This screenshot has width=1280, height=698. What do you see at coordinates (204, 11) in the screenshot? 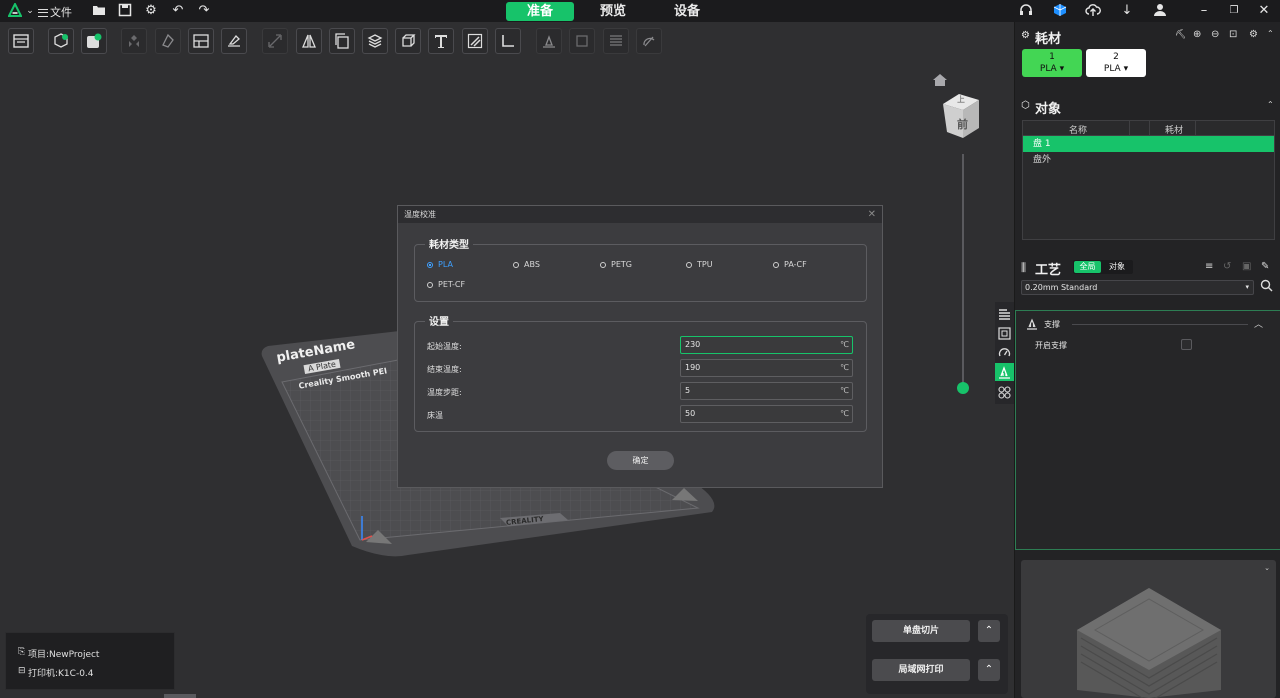
I see `redo-icon: ↷` at bounding box center [204, 11].